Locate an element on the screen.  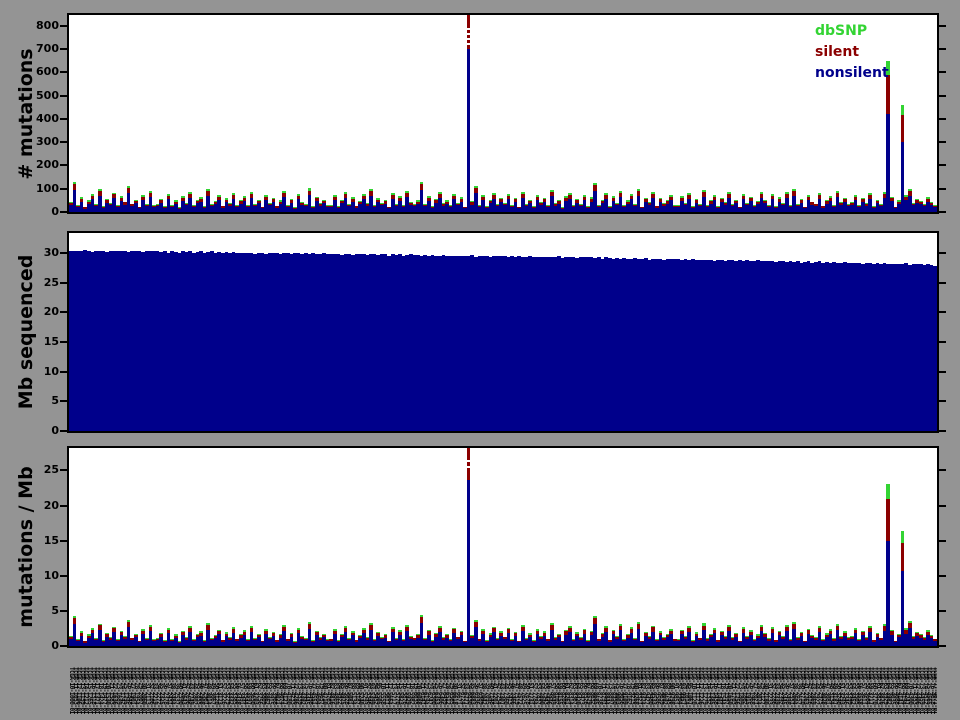
y-tick-label: 20 is located at coordinates (51, 505).